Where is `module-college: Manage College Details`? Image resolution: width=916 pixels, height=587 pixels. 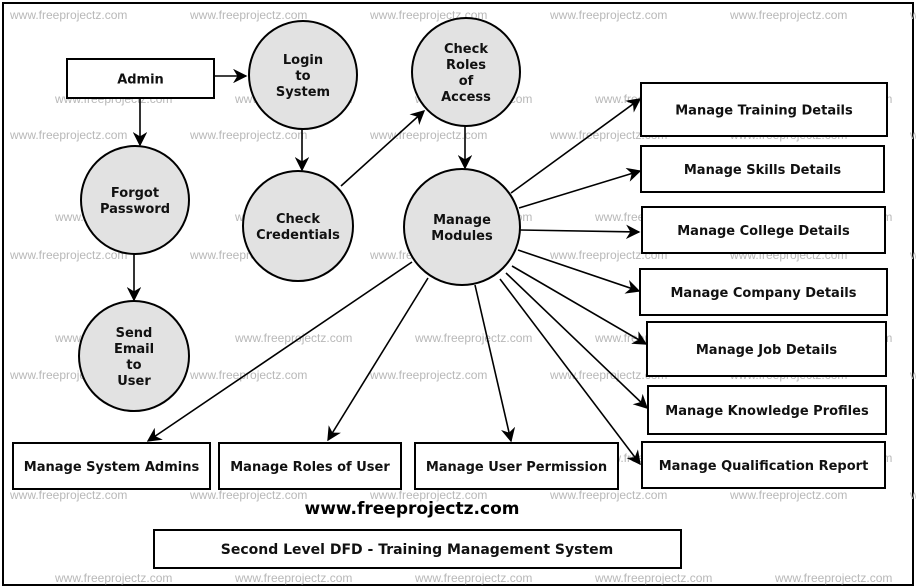 module-college: Manage College Details is located at coordinates (763, 230).